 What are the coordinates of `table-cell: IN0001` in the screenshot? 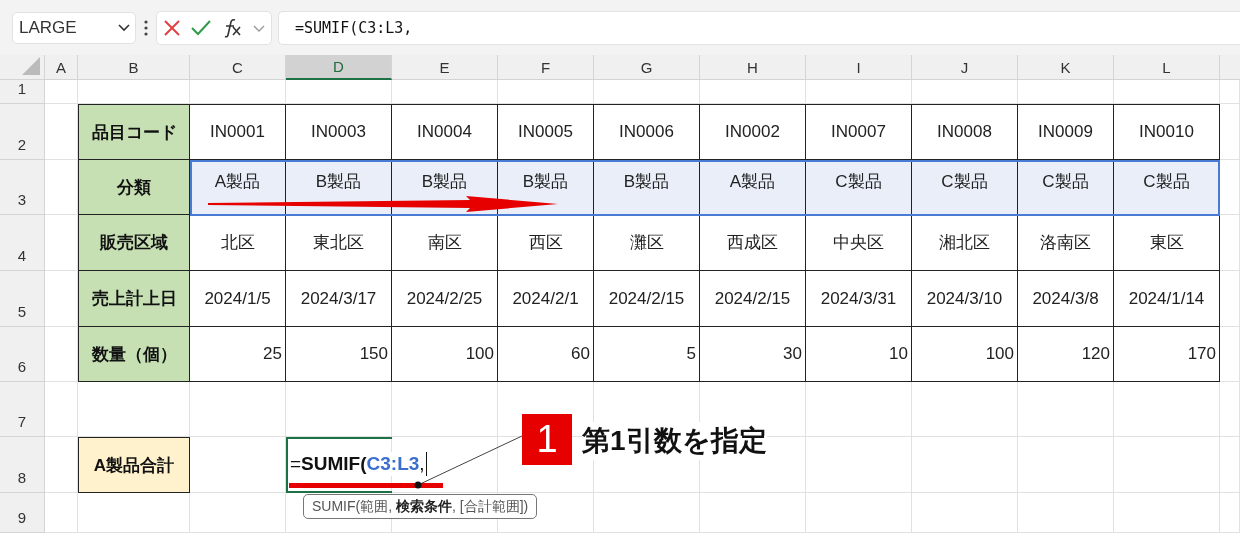 It's located at (238, 132).